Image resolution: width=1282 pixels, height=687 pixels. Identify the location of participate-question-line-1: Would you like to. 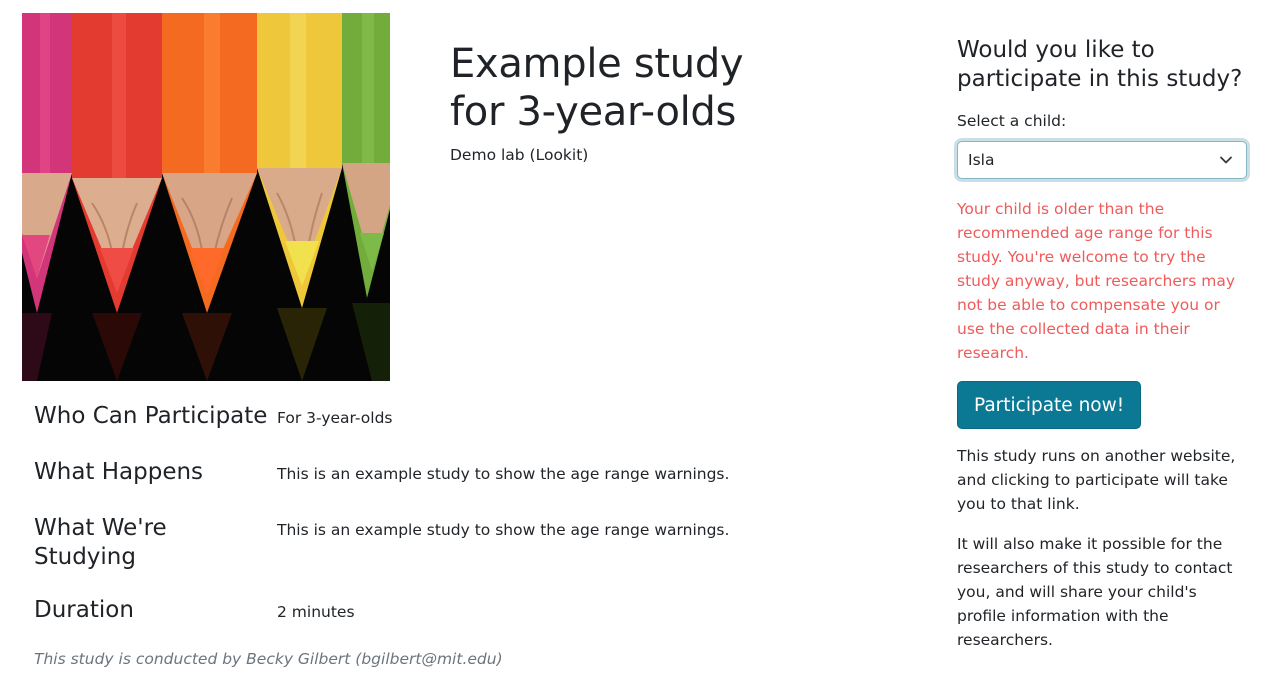
(1056, 50).